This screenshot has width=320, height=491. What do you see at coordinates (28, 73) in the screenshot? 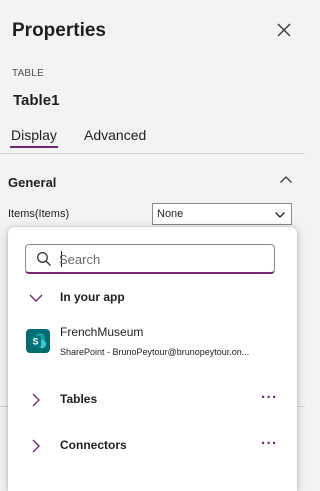
I see `control-type-label: TABLE` at bounding box center [28, 73].